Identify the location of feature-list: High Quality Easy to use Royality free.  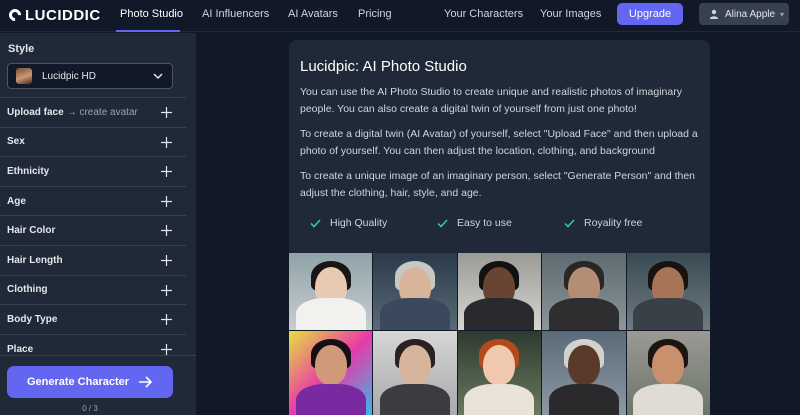
(510, 225).